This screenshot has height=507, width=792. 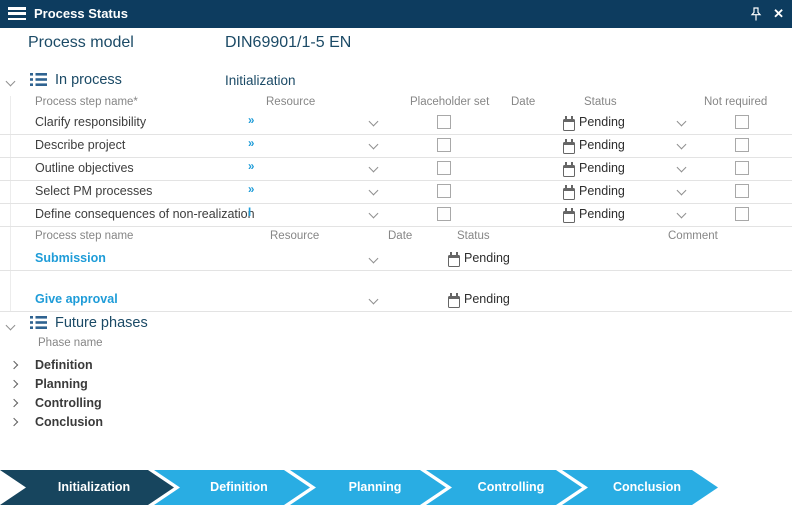 What do you see at coordinates (600, 102) in the screenshot?
I see `col-status: Status` at bounding box center [600, 102].